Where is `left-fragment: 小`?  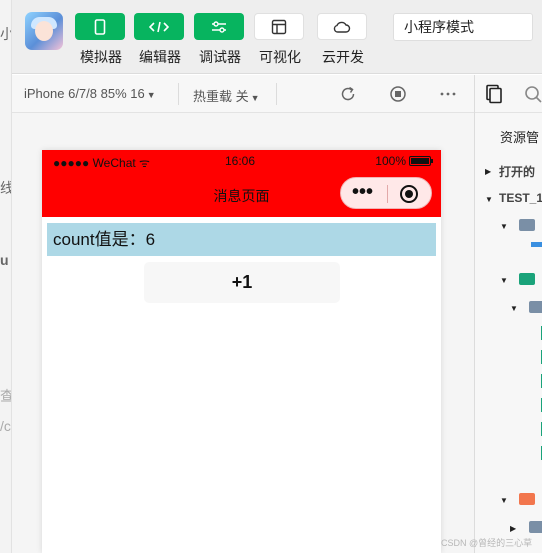
left-fragment: 小 is located at coordinates (5, 34).